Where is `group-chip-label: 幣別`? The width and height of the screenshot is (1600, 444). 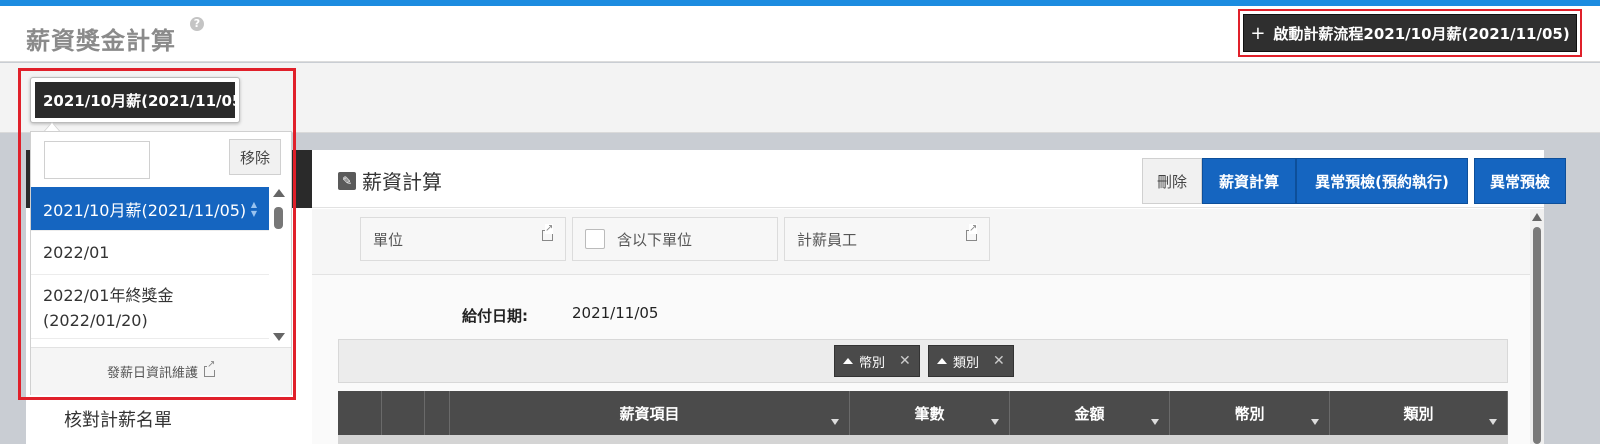
group-chip-label: 幣別 is located at coordinates (872, 363).